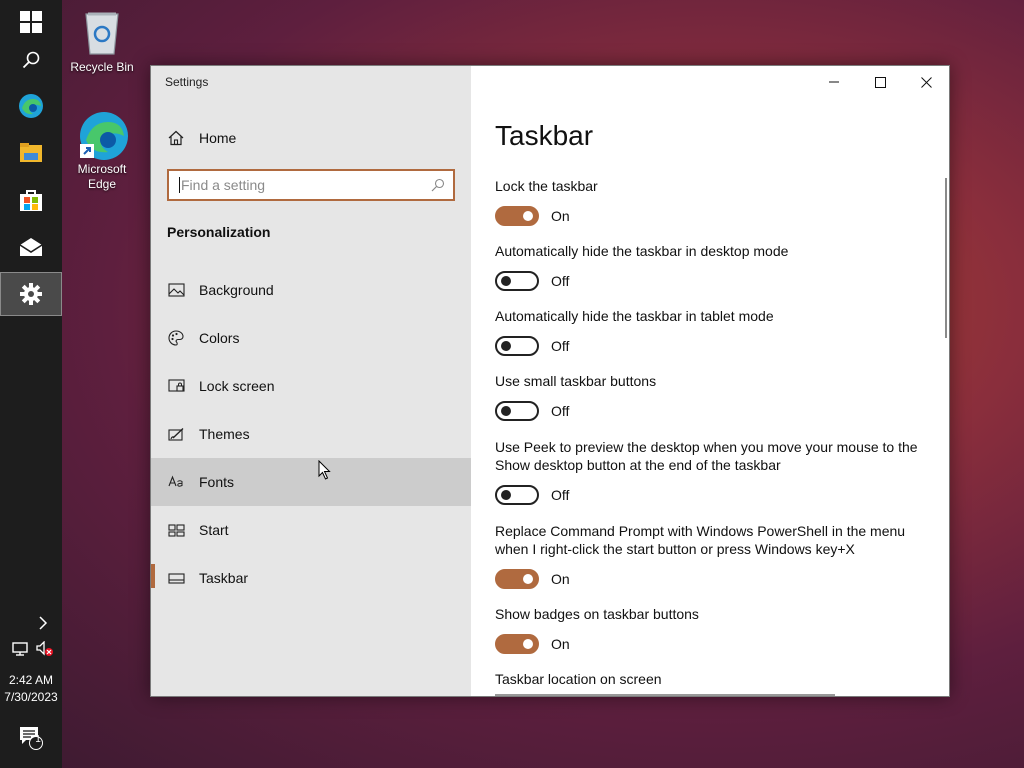 The width and height of the screenshot is (1024, 768). Describe the element at coordinates (219, 232) in the screenshot. I see `section-heading: Personalization` at that location.